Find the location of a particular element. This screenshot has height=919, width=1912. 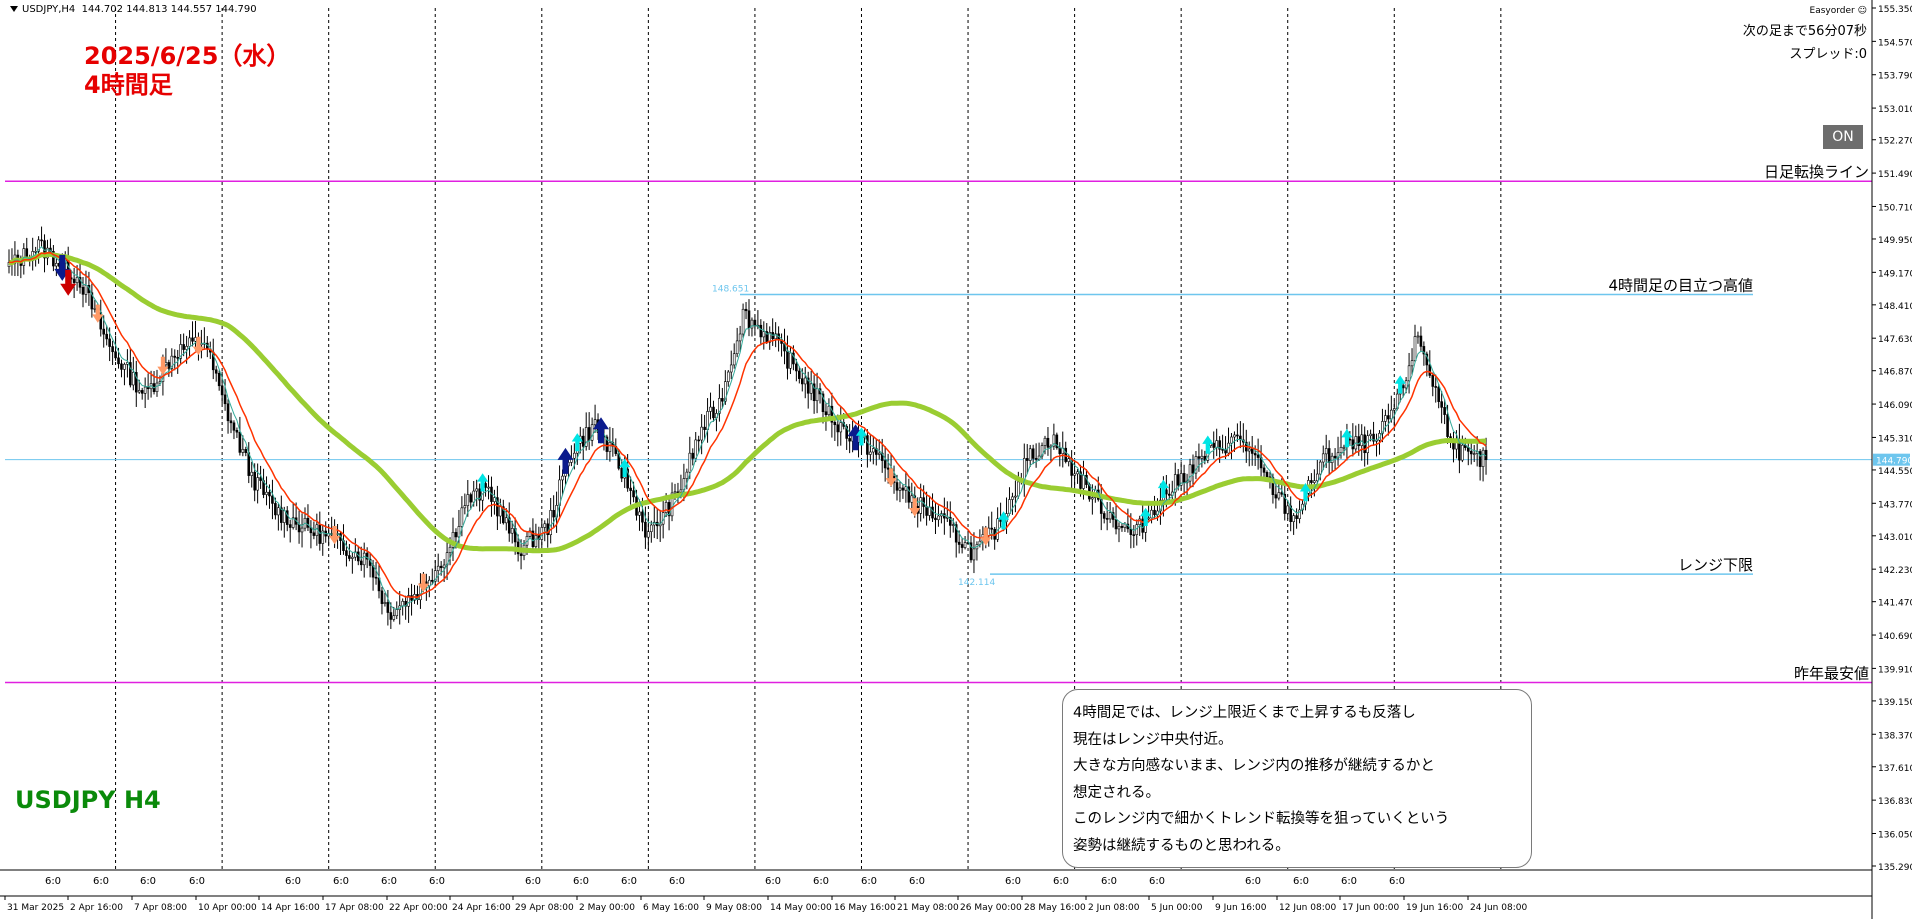

horizontal-line-label: 4時間足の目立つ高値 is located at coordinates (1680, 286).